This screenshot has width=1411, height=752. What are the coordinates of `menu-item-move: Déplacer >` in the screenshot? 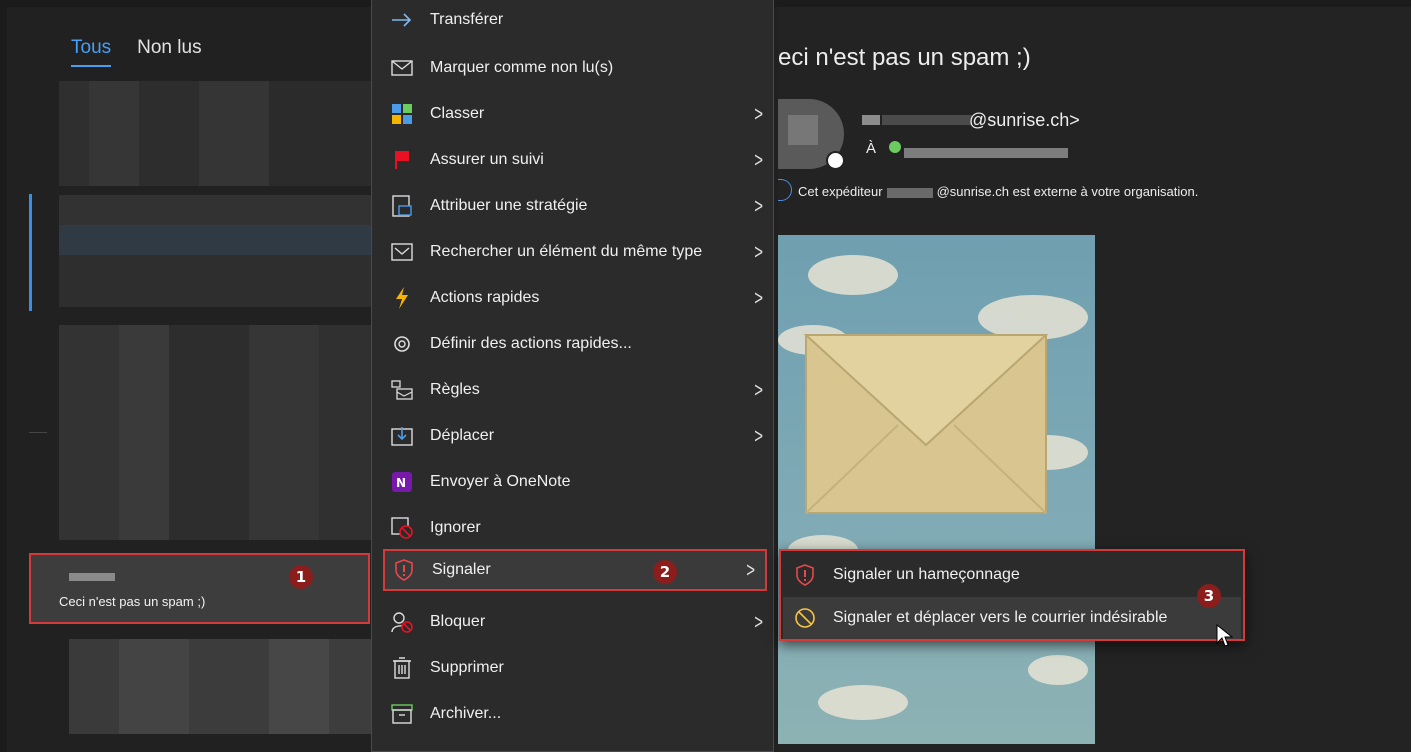 It's located at (572, 436).